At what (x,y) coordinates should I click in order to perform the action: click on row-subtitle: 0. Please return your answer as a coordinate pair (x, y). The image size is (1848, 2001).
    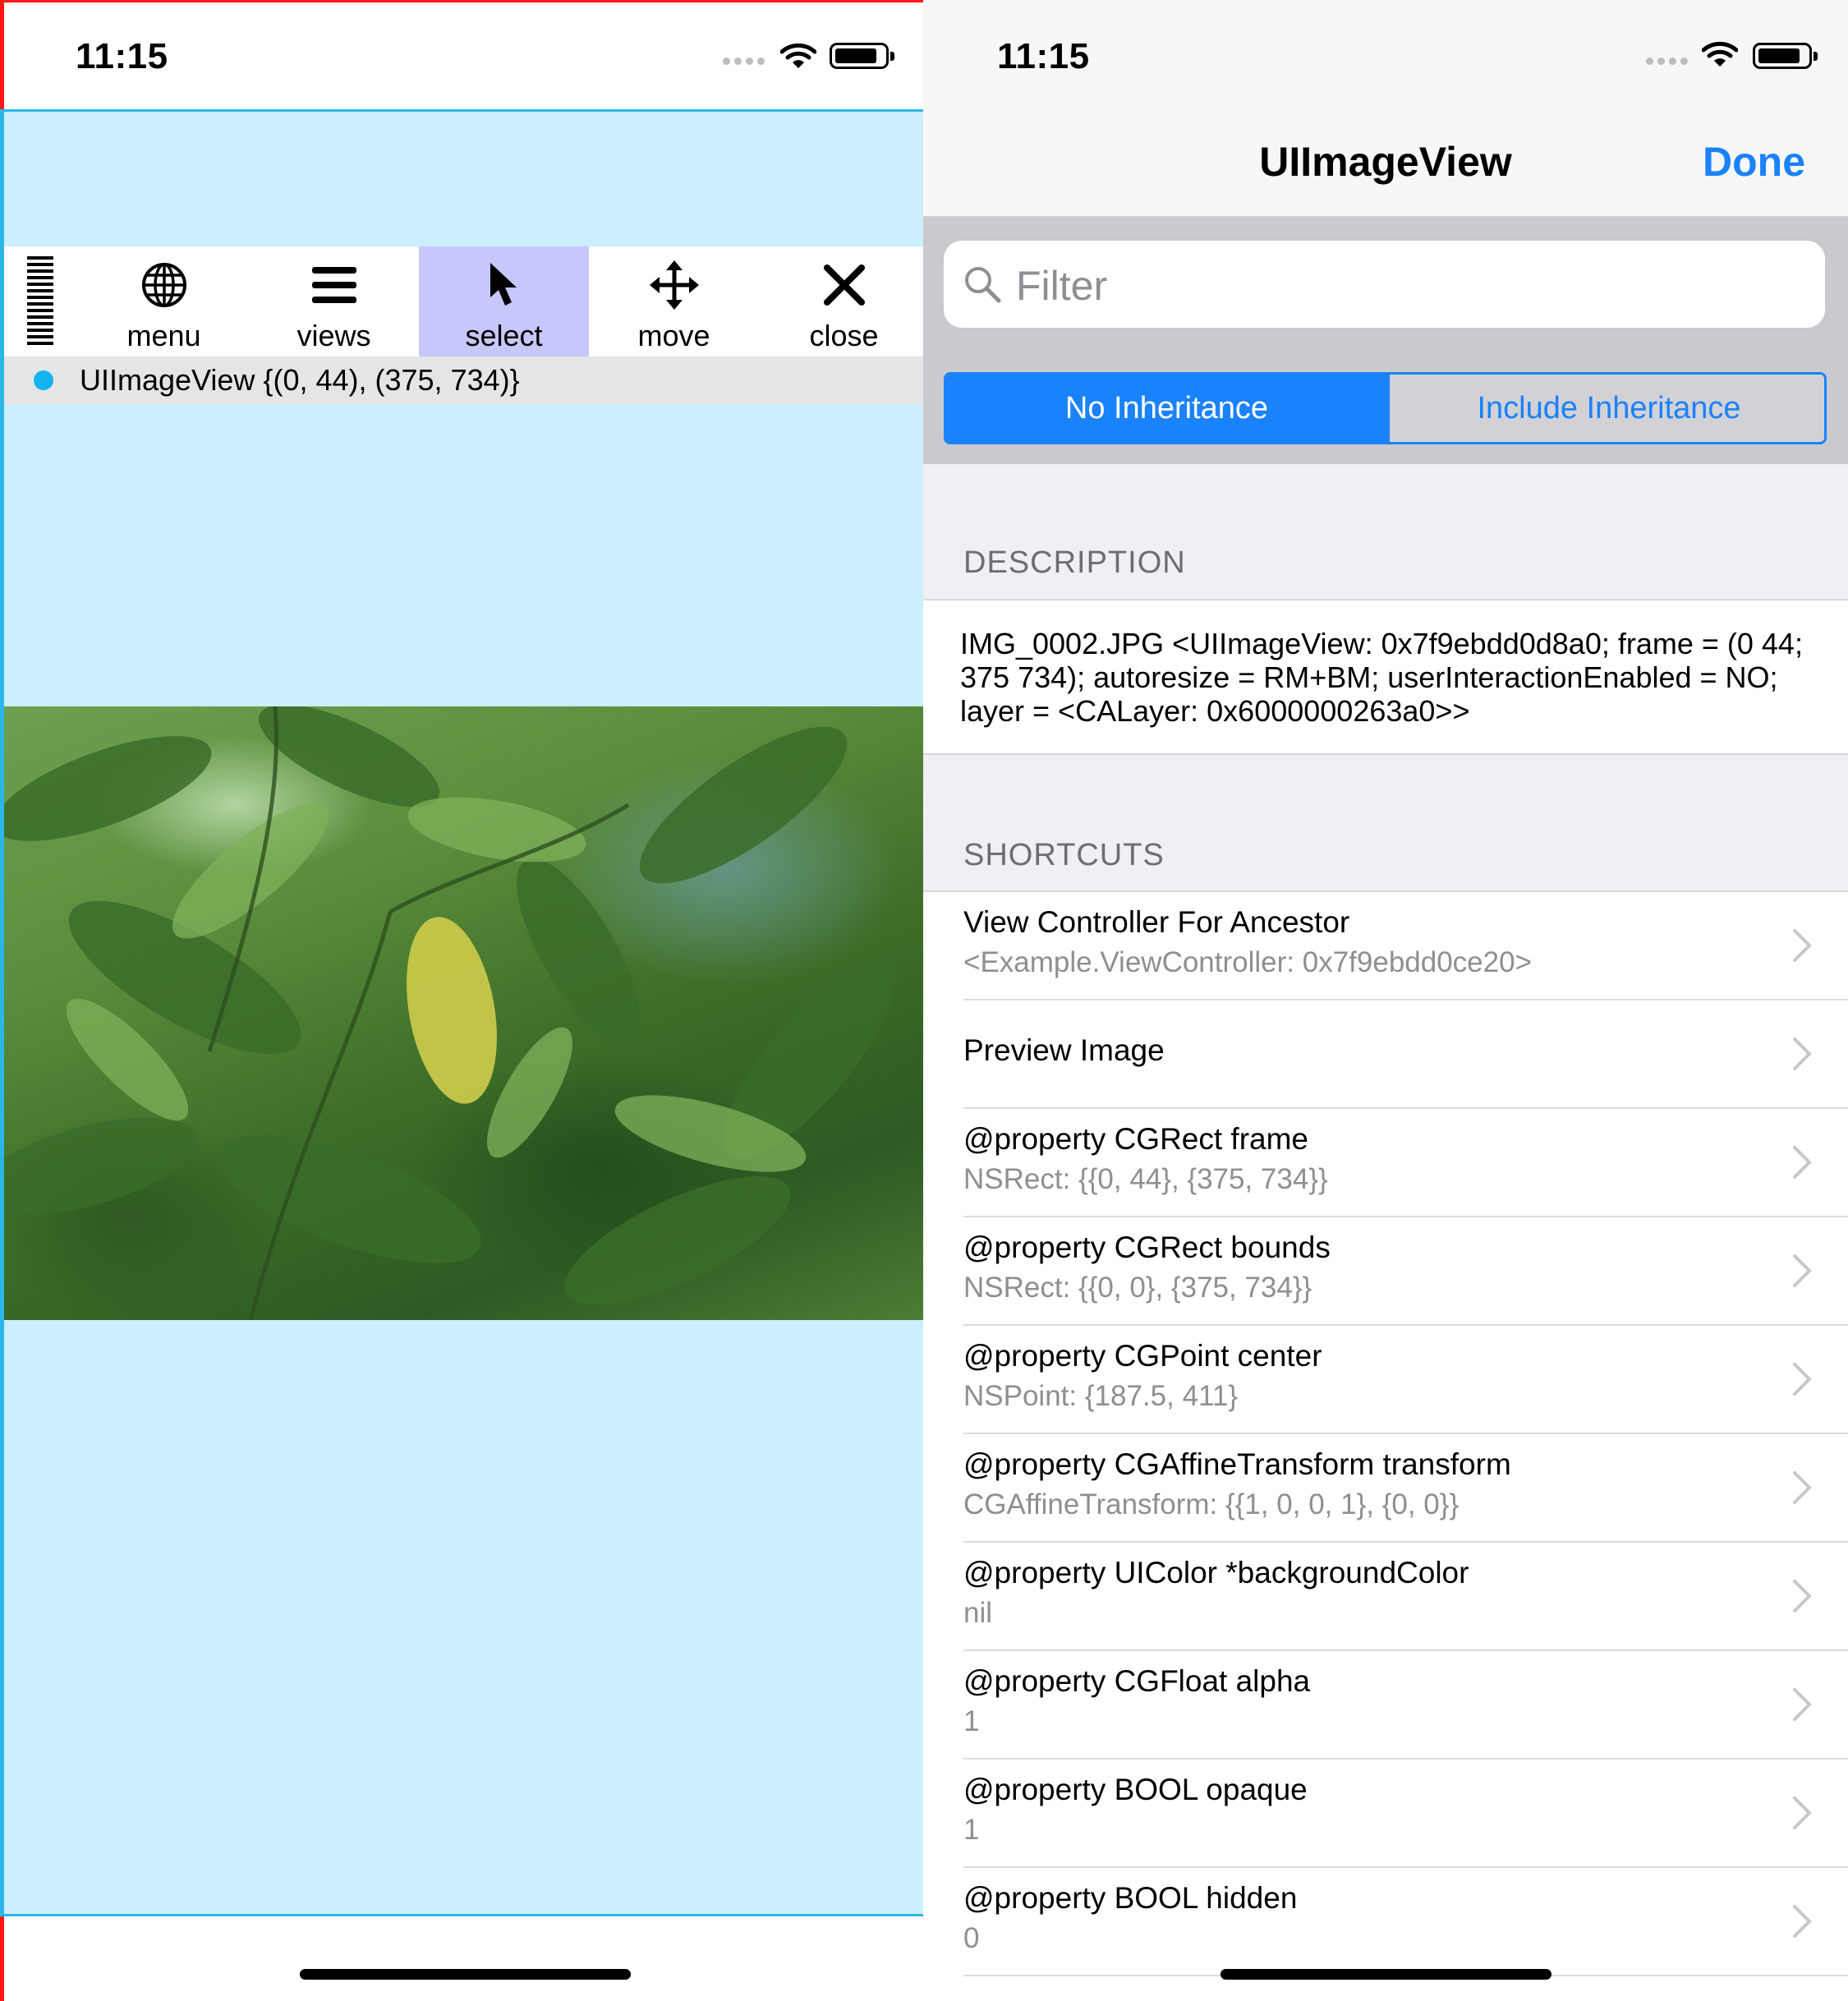
    Looking at the image, I should click on (971, 1938).